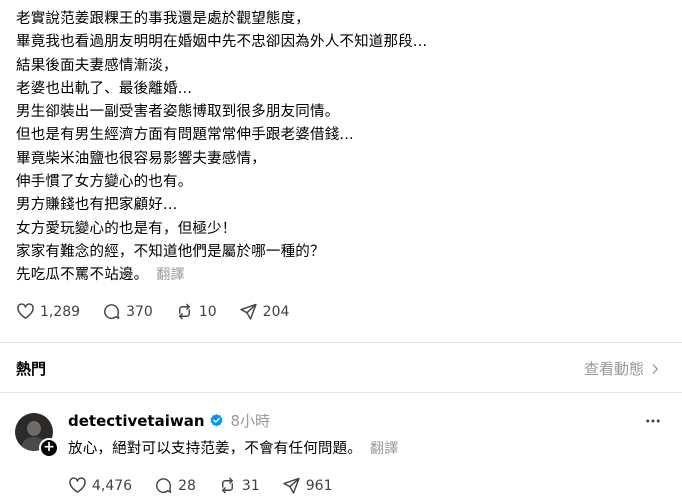 This screenshot has height=501, width=682. I want to click on post-line: 結果後面夫妻感情漸淡，, so click(97, 65).